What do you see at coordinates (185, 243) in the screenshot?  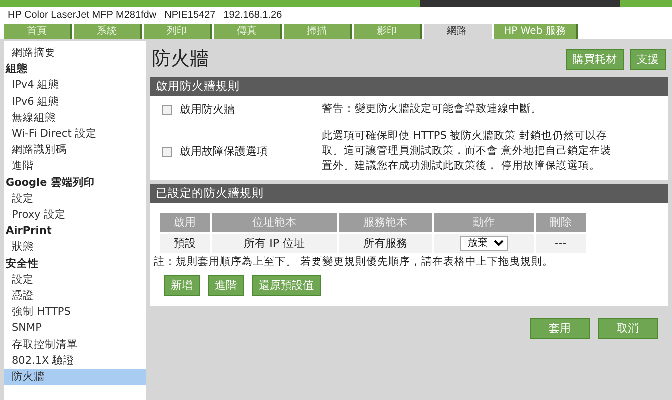 I see `table-cell: 預設` at bounding box center [185, 243].